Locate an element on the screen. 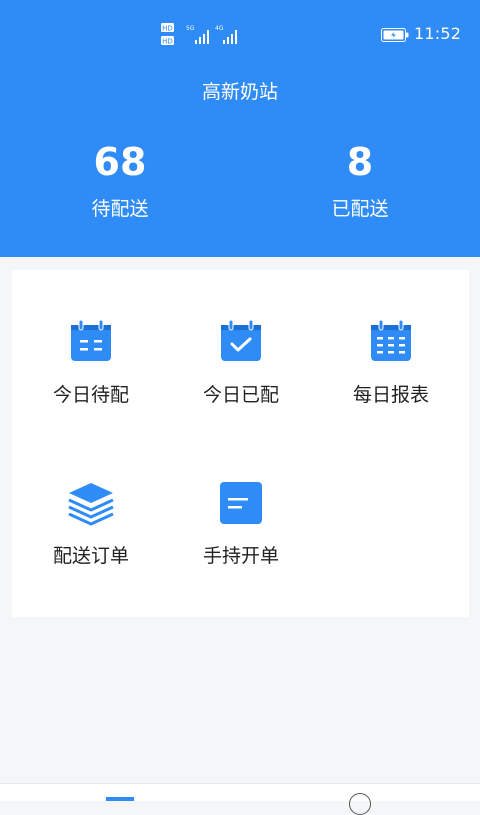  menu-item-delivery-orders: 配送订单 is located at coordinates (91, 523).